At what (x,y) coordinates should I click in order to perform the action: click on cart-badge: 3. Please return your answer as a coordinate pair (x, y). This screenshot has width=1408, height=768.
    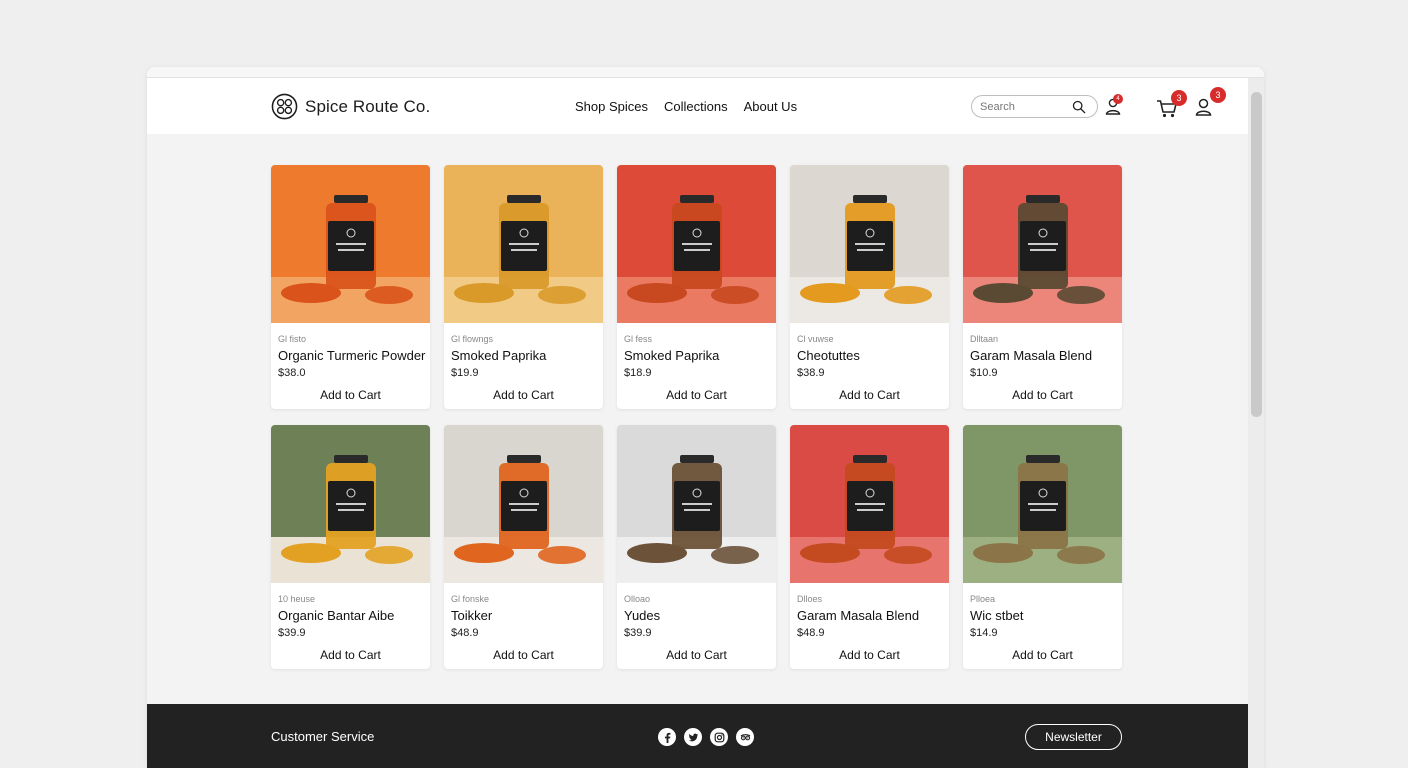
    Looking at the image, I should click on (1179, 98).